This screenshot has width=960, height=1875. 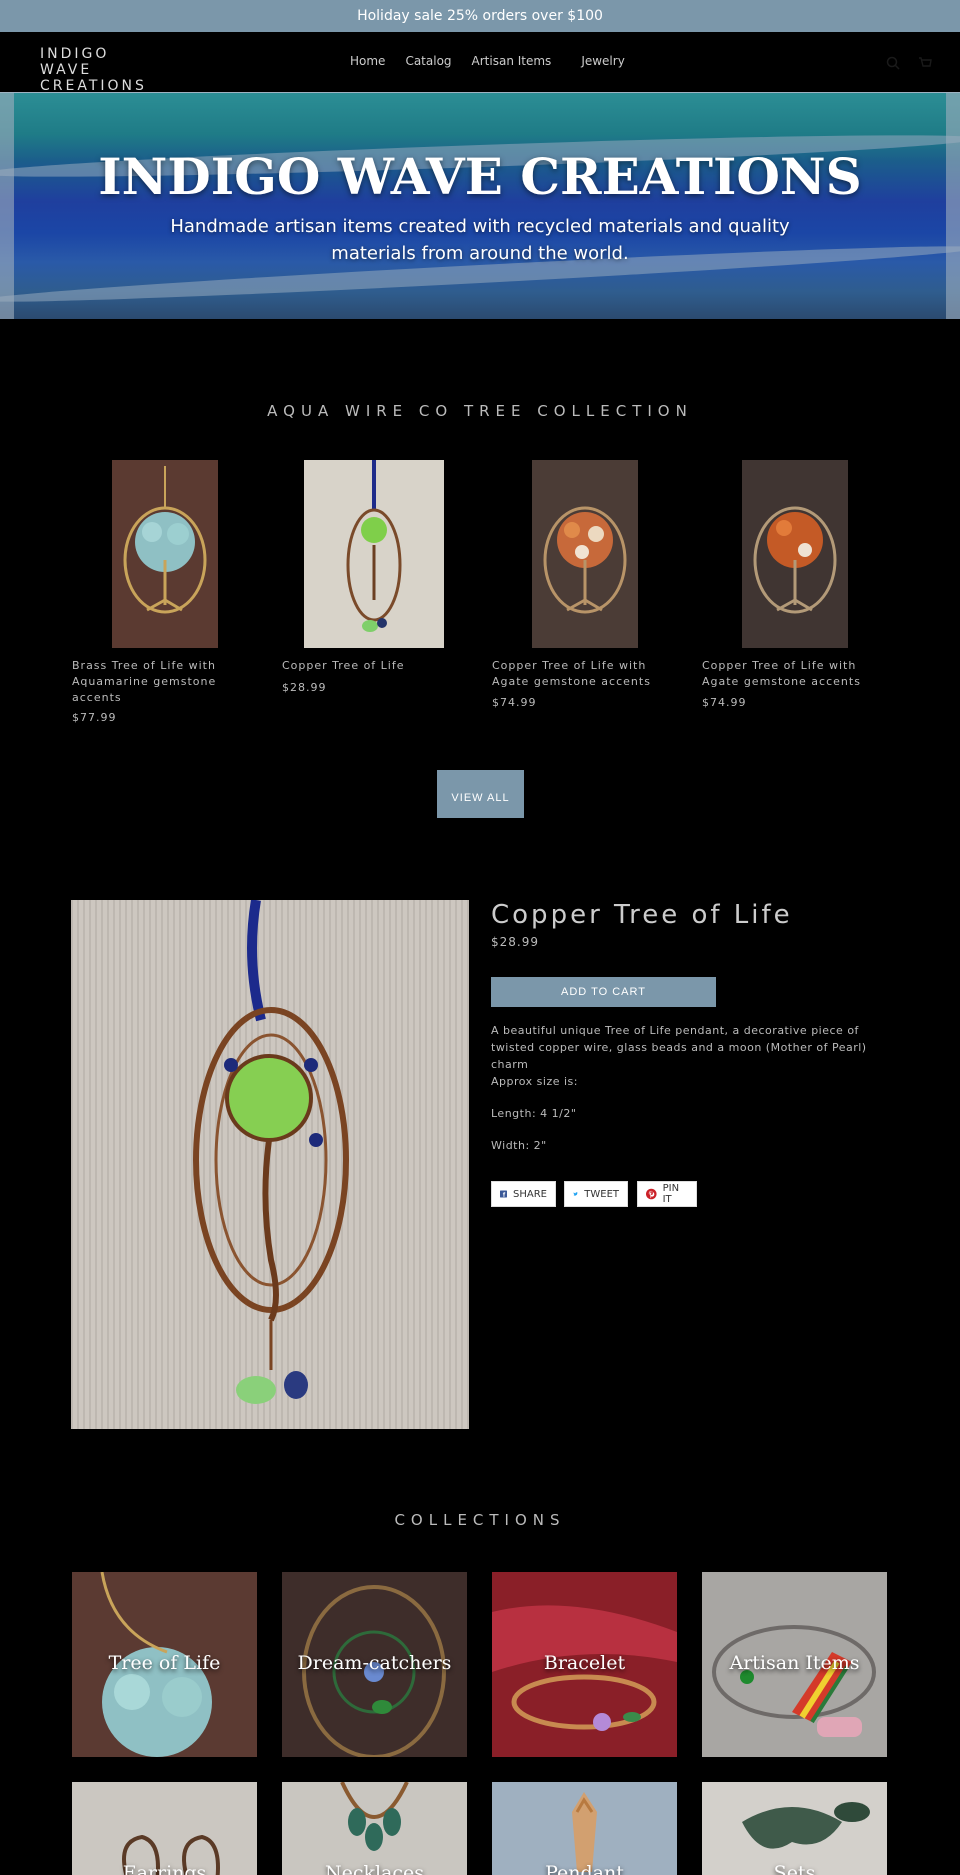 I want to click on product-name: Copper Tree of Life, so click(x=377, y=666).